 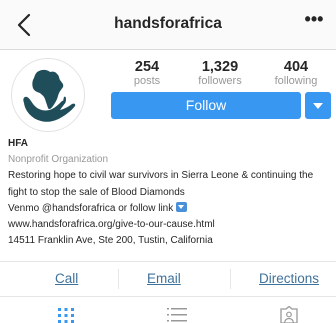 I want to click on following-count: 404, so click(x=296, y=67).